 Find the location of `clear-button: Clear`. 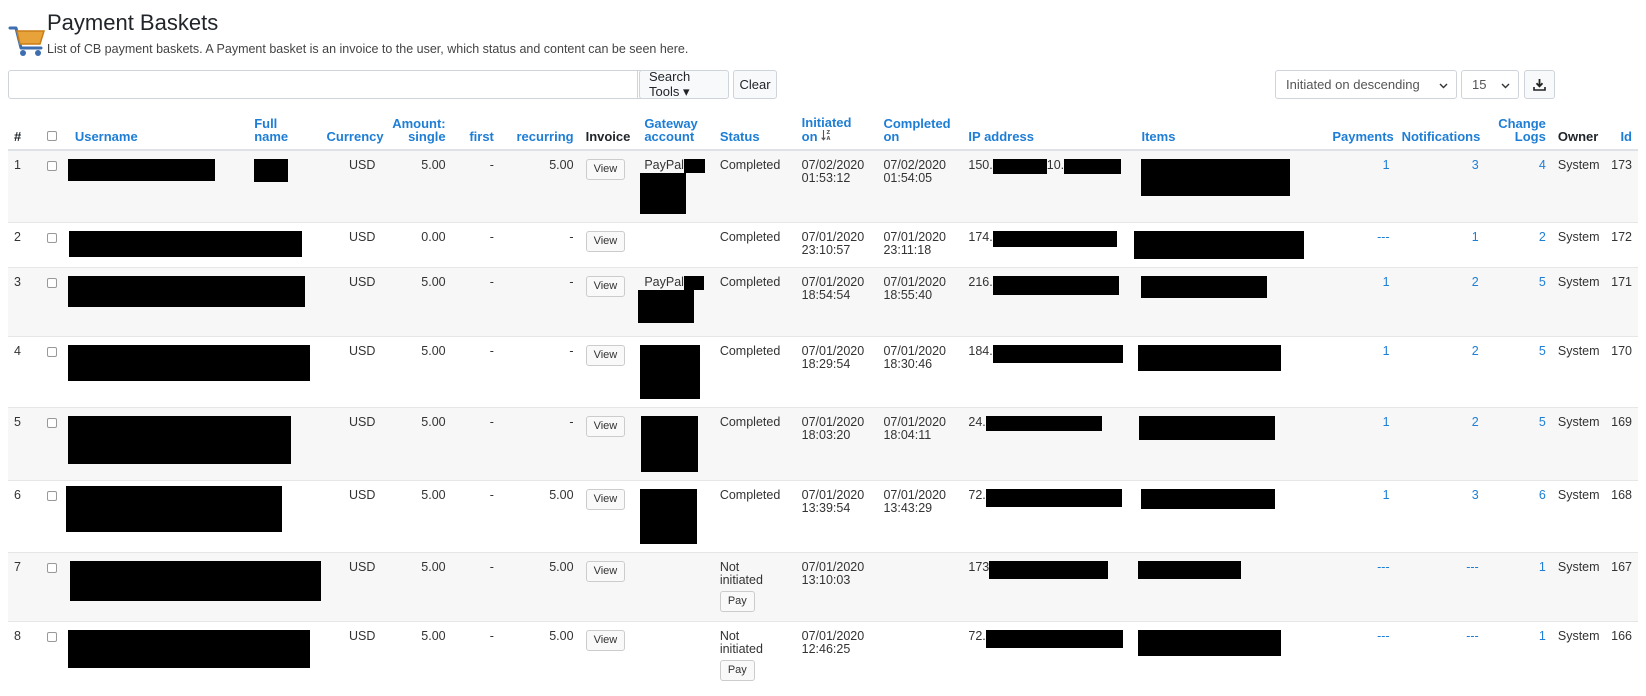

clear-button: Clear is located at coordinates (755, 84).